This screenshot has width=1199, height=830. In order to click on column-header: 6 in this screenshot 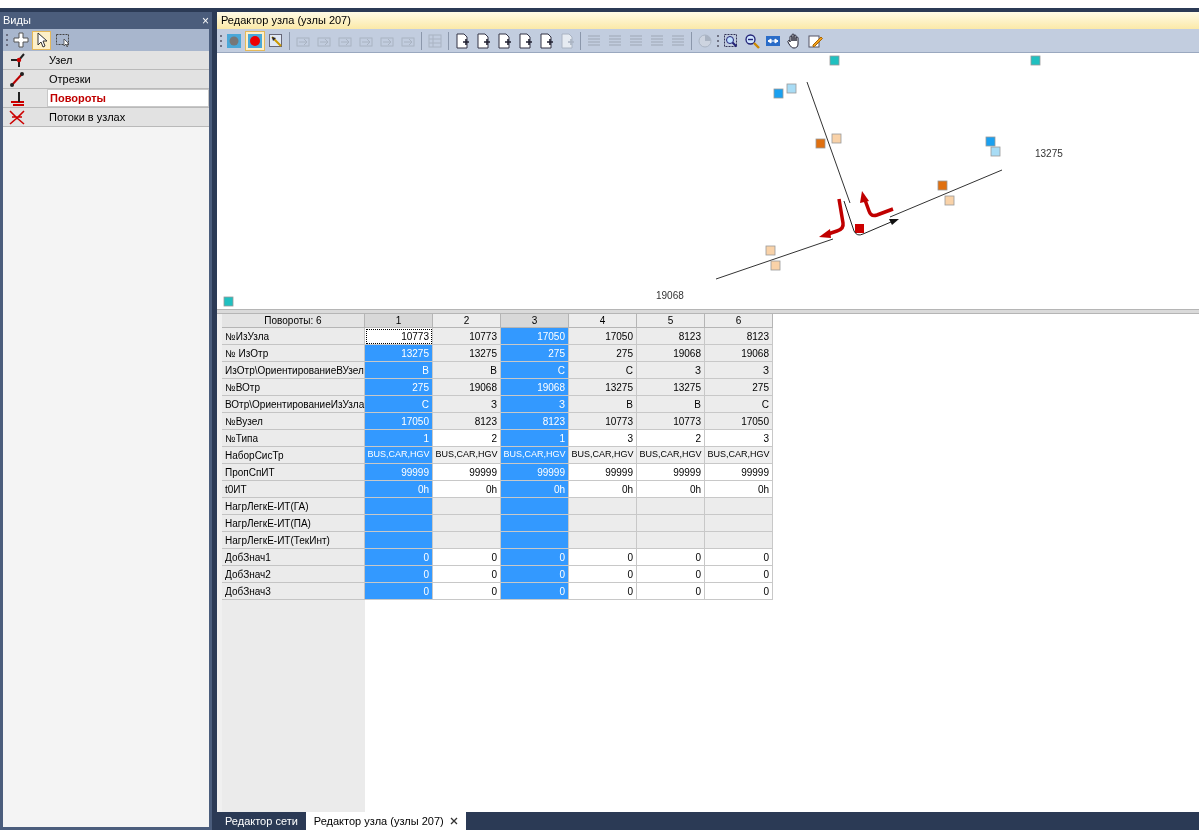, I will do `click(739, 321)`.